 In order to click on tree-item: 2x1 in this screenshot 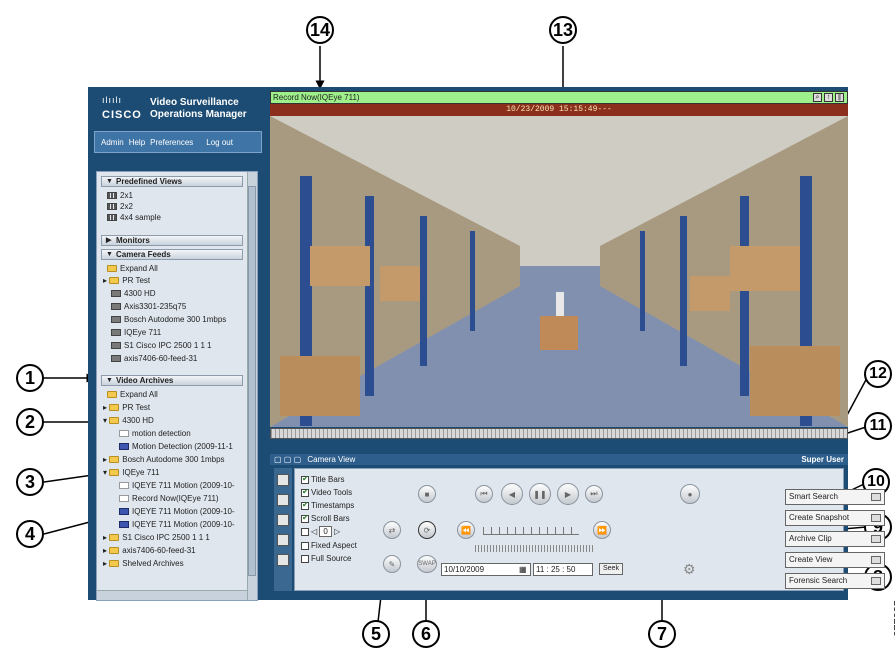, I will do `click(120, 195)`.